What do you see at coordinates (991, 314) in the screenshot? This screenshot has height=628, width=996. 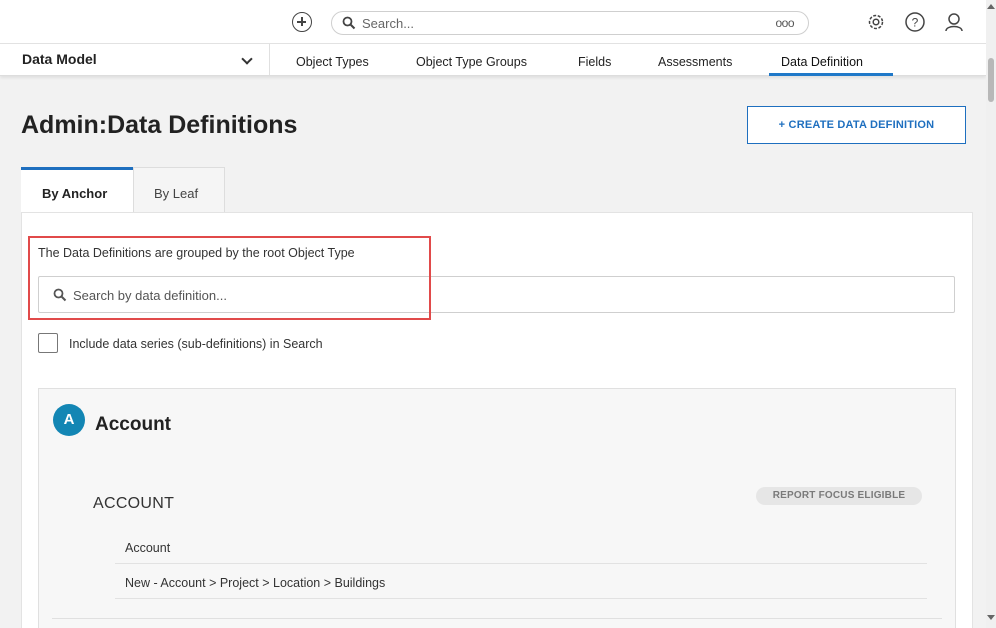 I see `vertical-scrollbar` at bounding box center [991, 314].